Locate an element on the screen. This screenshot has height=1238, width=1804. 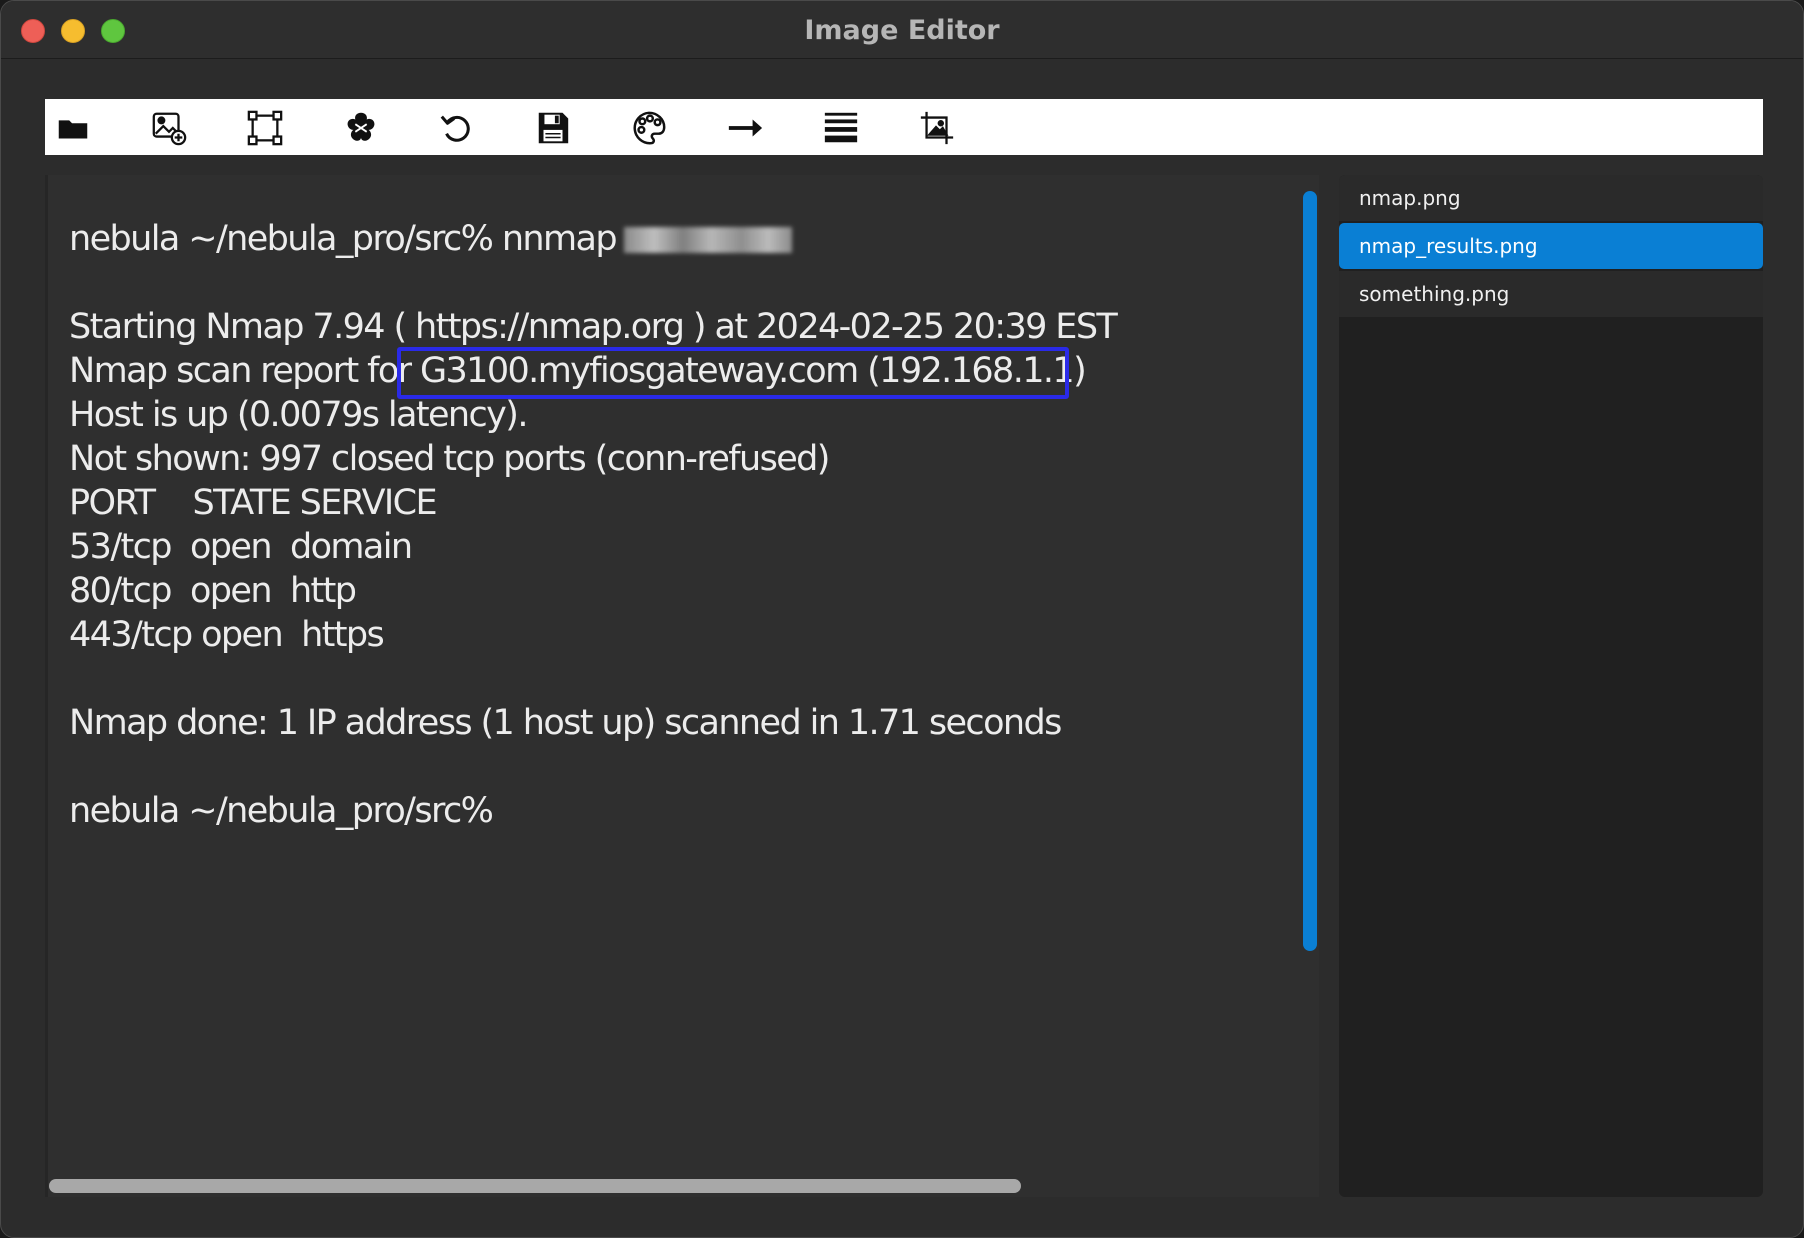
open-folder-icon is located at coordinates (73, 129).